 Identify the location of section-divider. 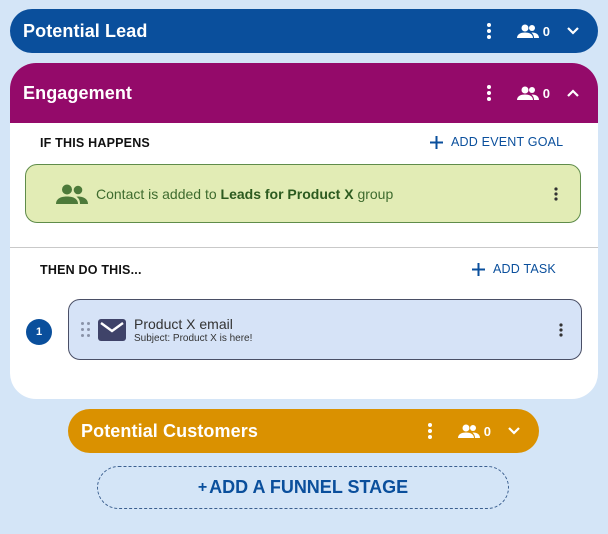
(304, 247).